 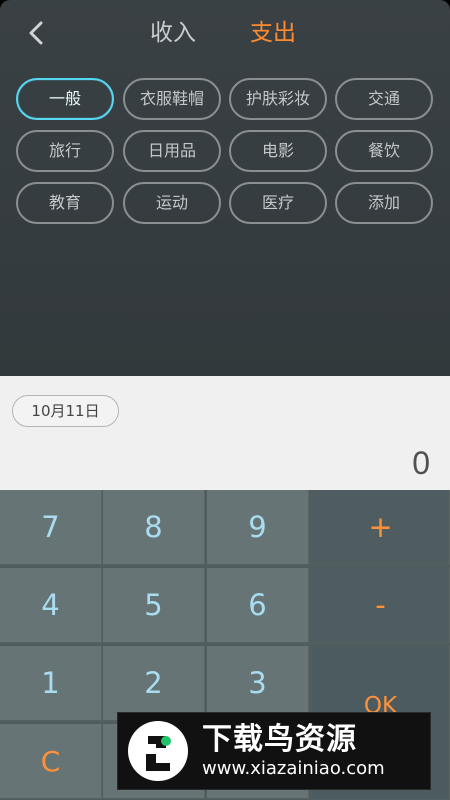 I want to click on key-5: 5, so click(x=154, y=605).